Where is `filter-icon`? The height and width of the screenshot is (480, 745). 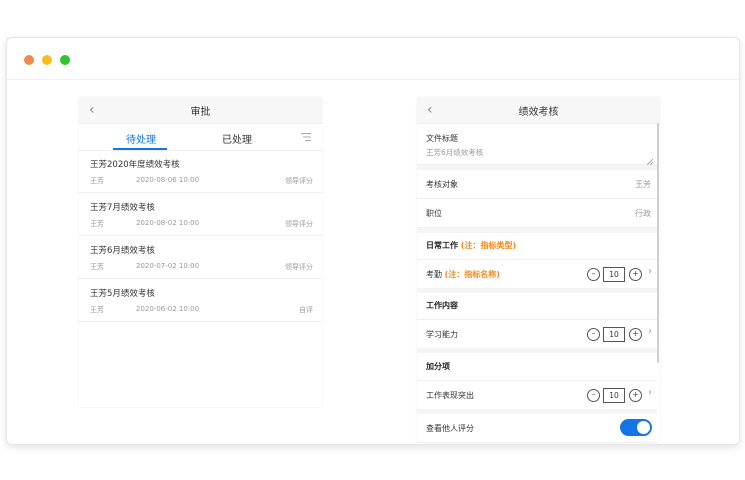 filter-icon is located at coordinates (306, 137).